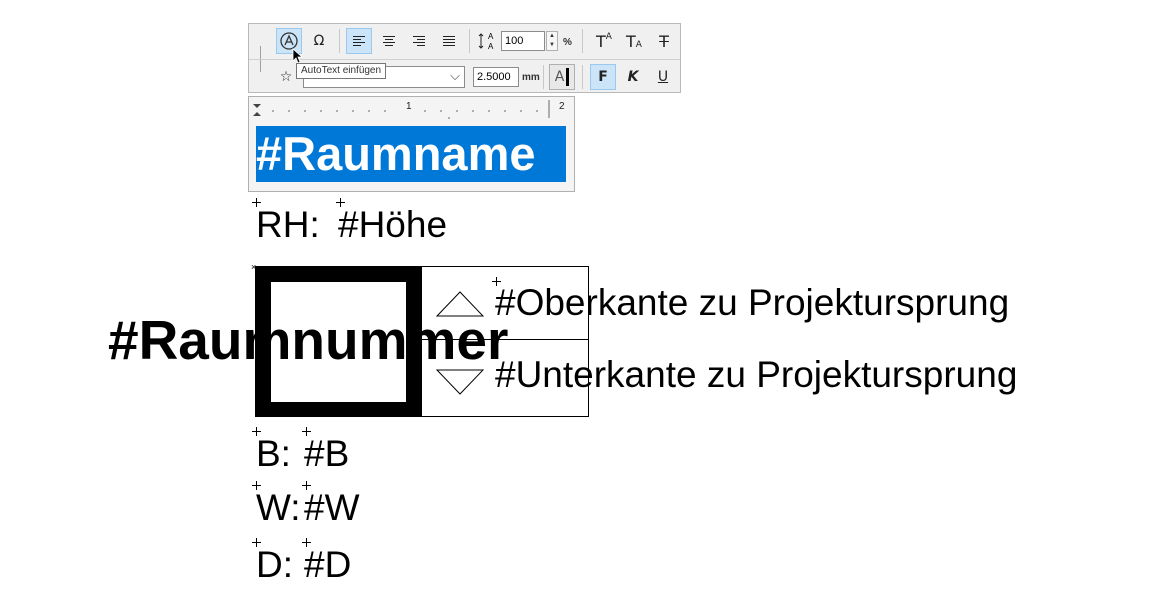 The height and width of the screenshot is (615, 1156). What do you see at coordinates (278, 507) in the screenshot?
I see `w-label: W:` at bounding box center [278, 507].